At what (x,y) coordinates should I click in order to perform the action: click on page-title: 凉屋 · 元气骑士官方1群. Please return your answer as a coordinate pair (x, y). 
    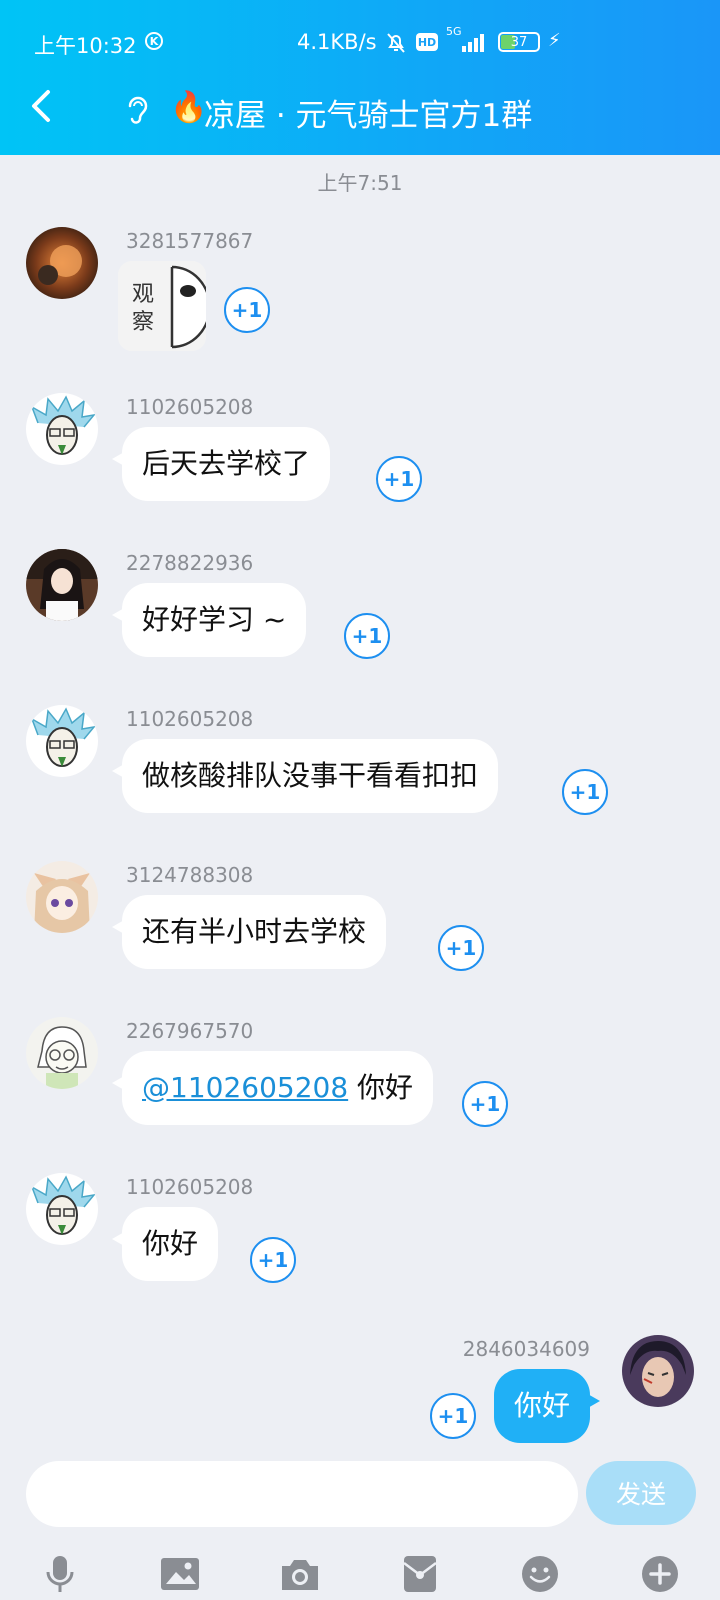
    Looking at the image, I should click on (368, 116).